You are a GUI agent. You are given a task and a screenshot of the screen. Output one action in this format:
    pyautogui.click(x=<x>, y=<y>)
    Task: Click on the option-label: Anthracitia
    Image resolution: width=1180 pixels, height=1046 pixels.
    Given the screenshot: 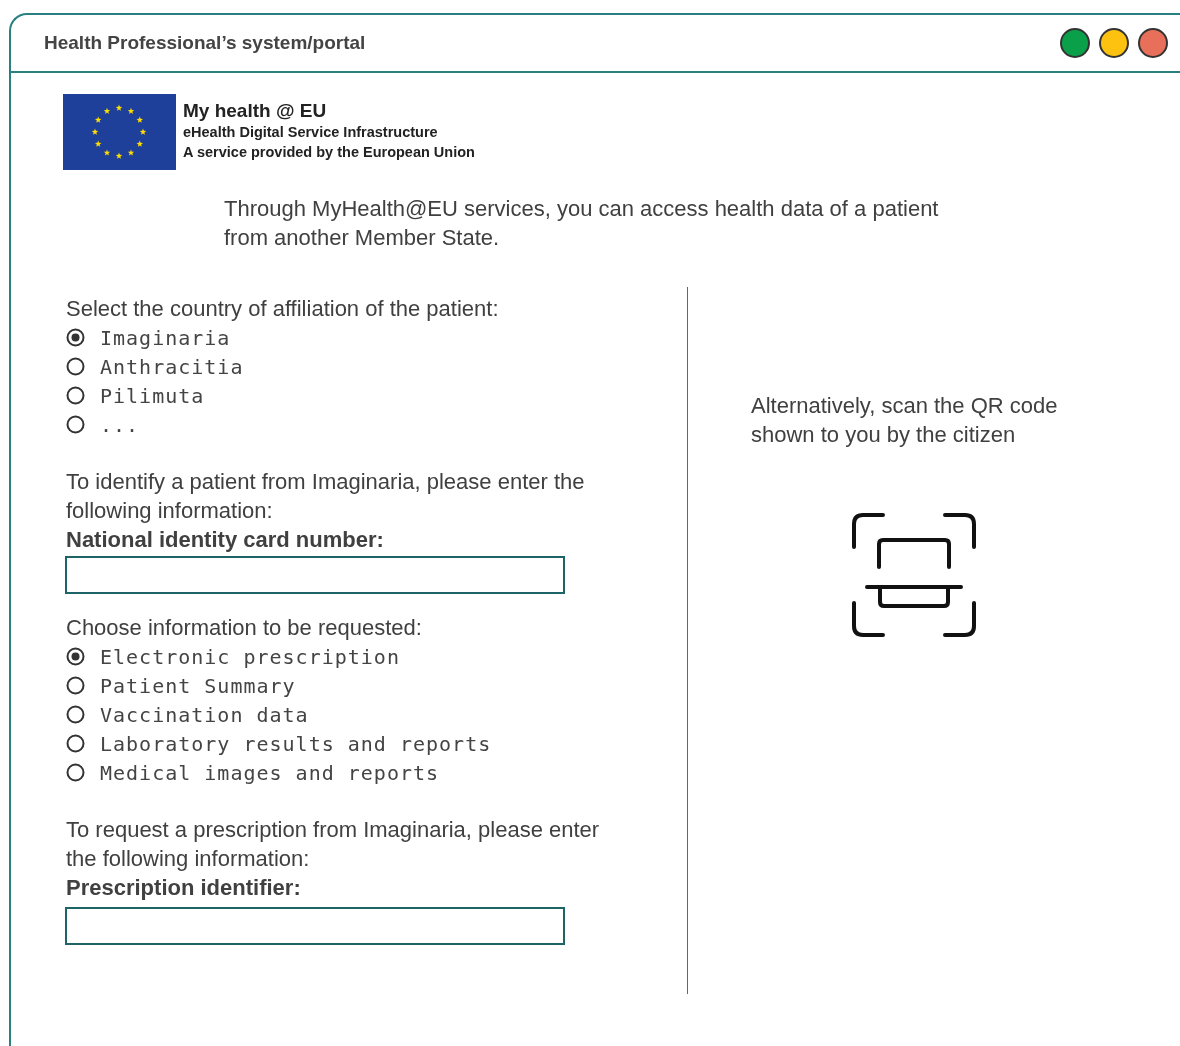 What is the action you would take?
    pyautogui.click(x=172, y=367)
    